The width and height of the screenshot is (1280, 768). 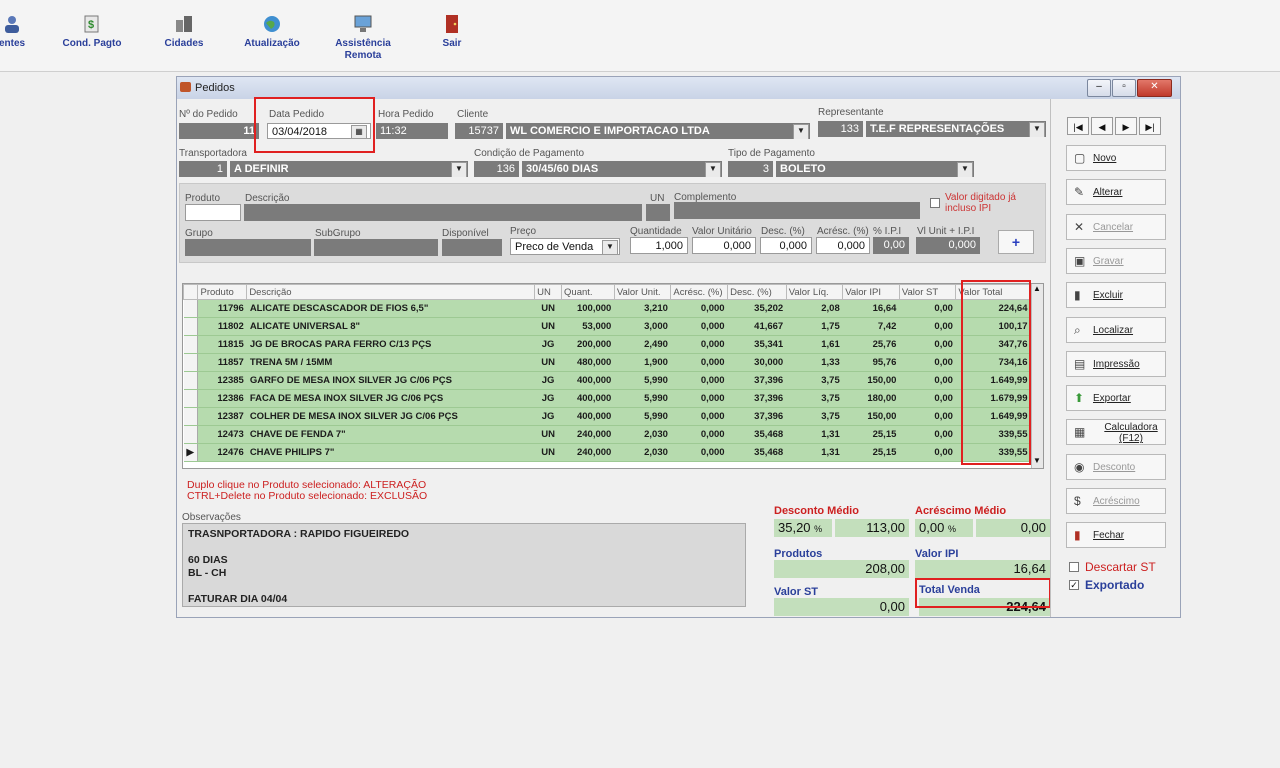 I want to click on gravar-button: ▣ Gravar, so click(x=1116, y=260).